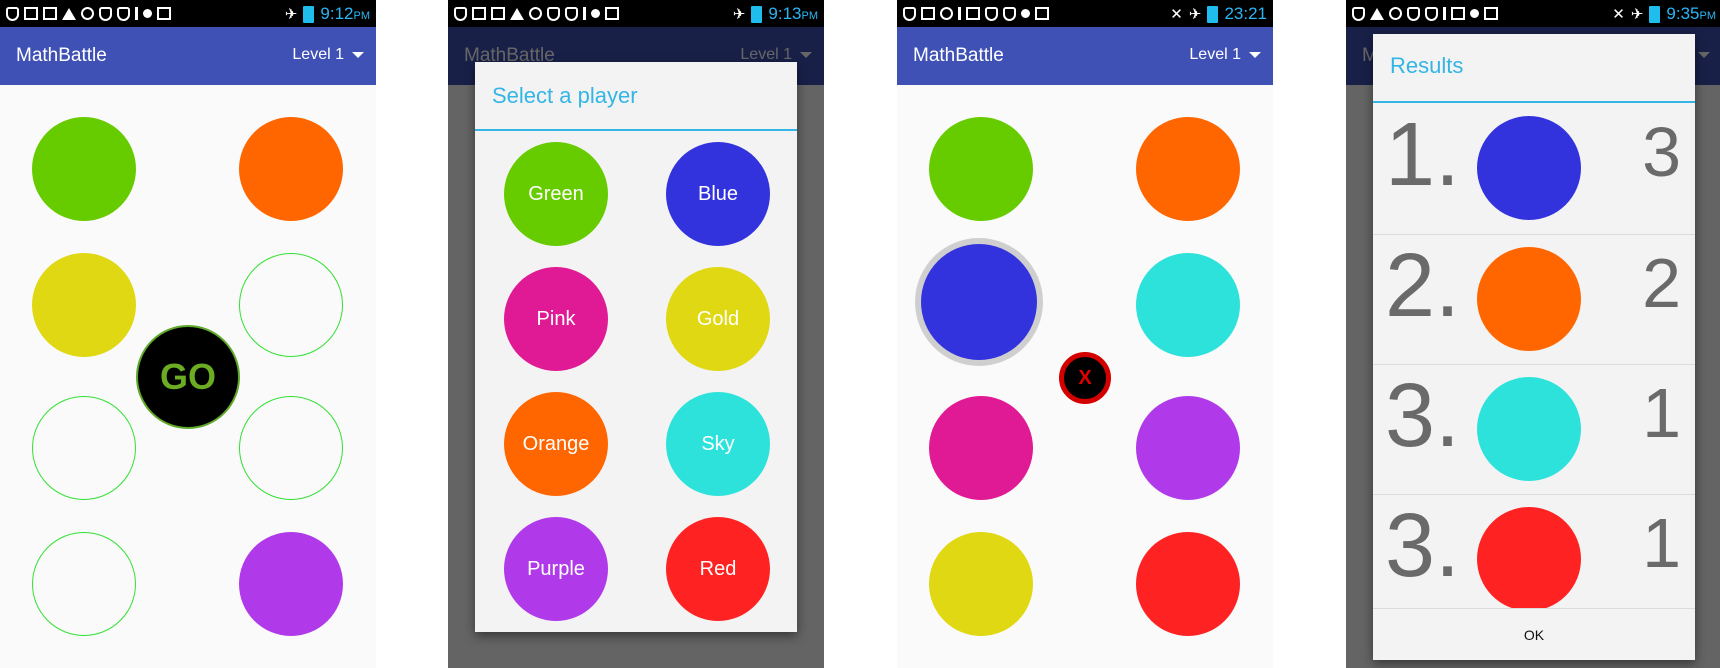 This screenshot has height=668, width=1720. Describe the element at coordinates (565, 95) in the screenshot. I see `dialog-title: Select a player` at that location.